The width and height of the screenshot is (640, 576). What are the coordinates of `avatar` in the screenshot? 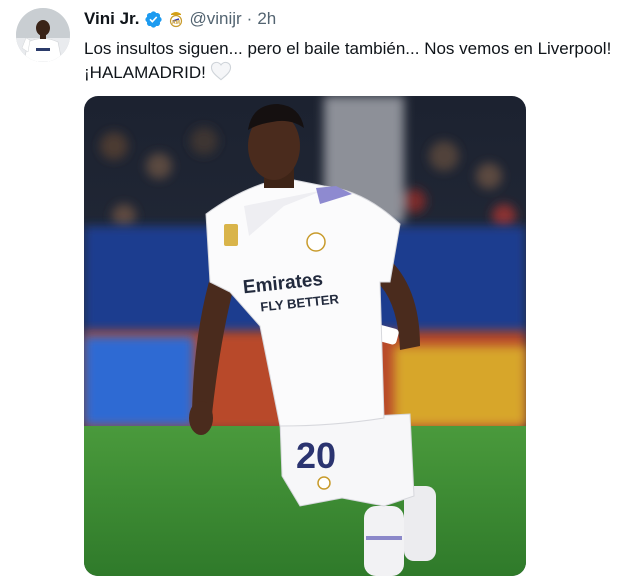 It's located at (43, 35).